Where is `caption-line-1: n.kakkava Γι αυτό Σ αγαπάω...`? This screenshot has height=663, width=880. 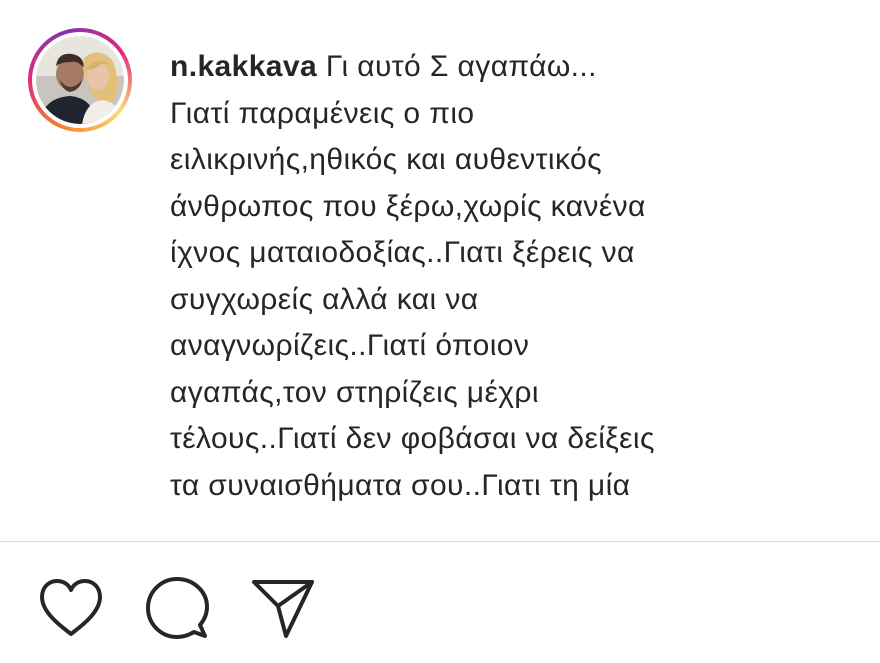
caption-line-1: n.kakkava Γι αυτό Σ αγαπάω... is located at coordinates (515, 67).